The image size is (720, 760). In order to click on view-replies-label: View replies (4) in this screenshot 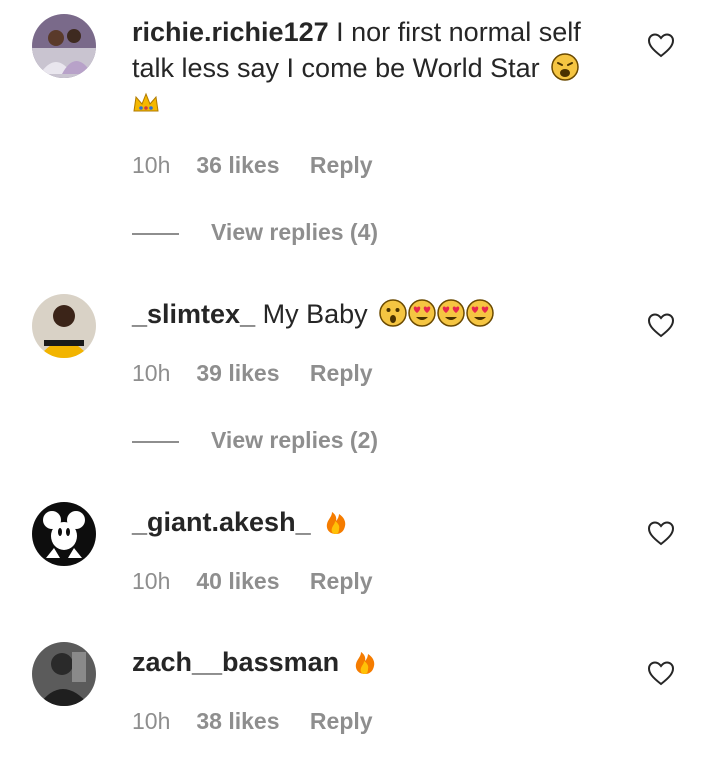, I will do `click(295, 232)`.